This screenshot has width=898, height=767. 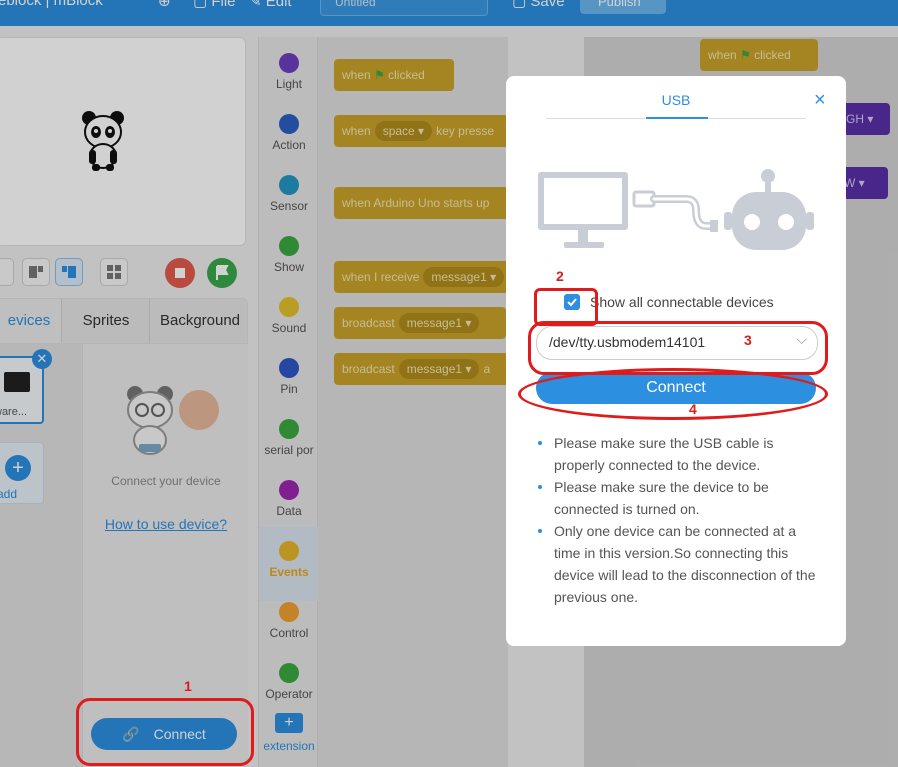 What do you see at coordinates (673, 394) in the screenshot?
I see `annotation-ring-modal-connect` at bounding box center [673, 394].